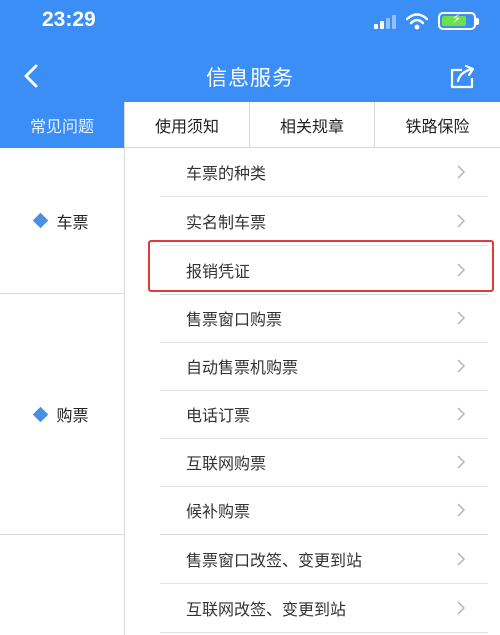  What do you see at coordinates (266, 609) in the screenshot?
I see `item-label: 互联网改签、变更到站` at bounding box center [266, 609].